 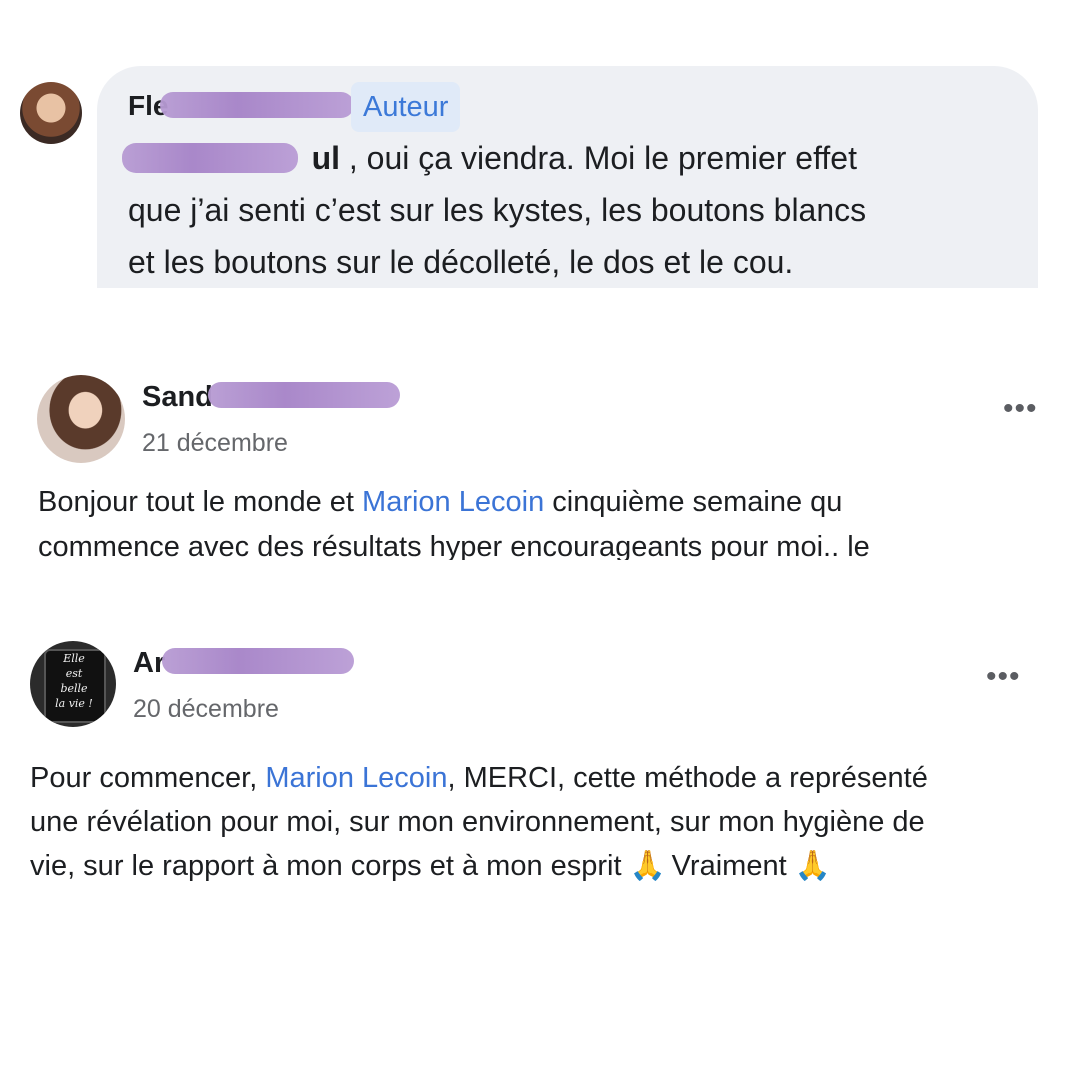 I want to click on avatar-comment-author, so click(x=51, y=113).